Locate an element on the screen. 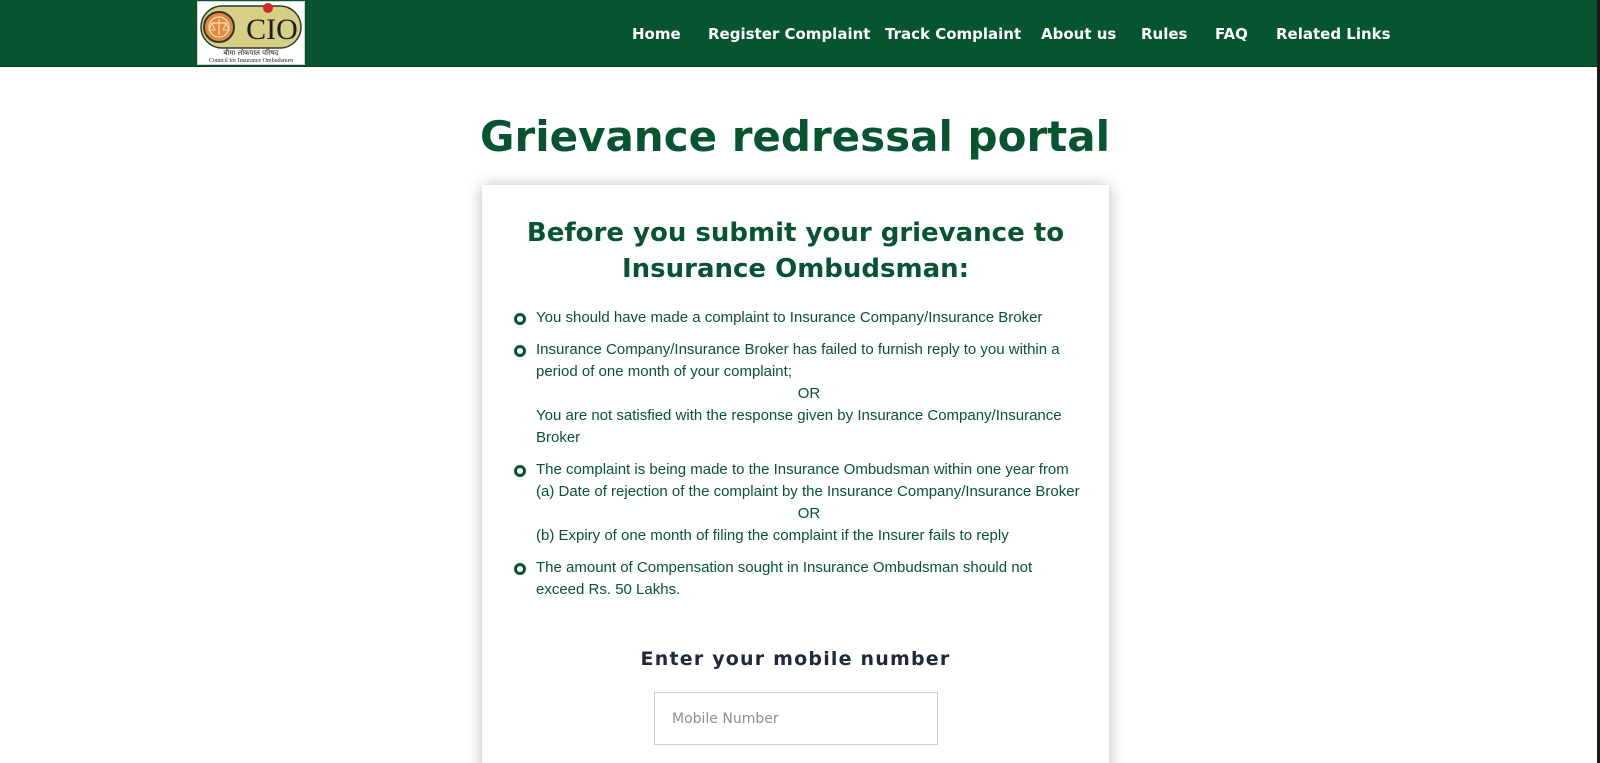  nav-rules: Rules is located at coordinates (1164, 34).